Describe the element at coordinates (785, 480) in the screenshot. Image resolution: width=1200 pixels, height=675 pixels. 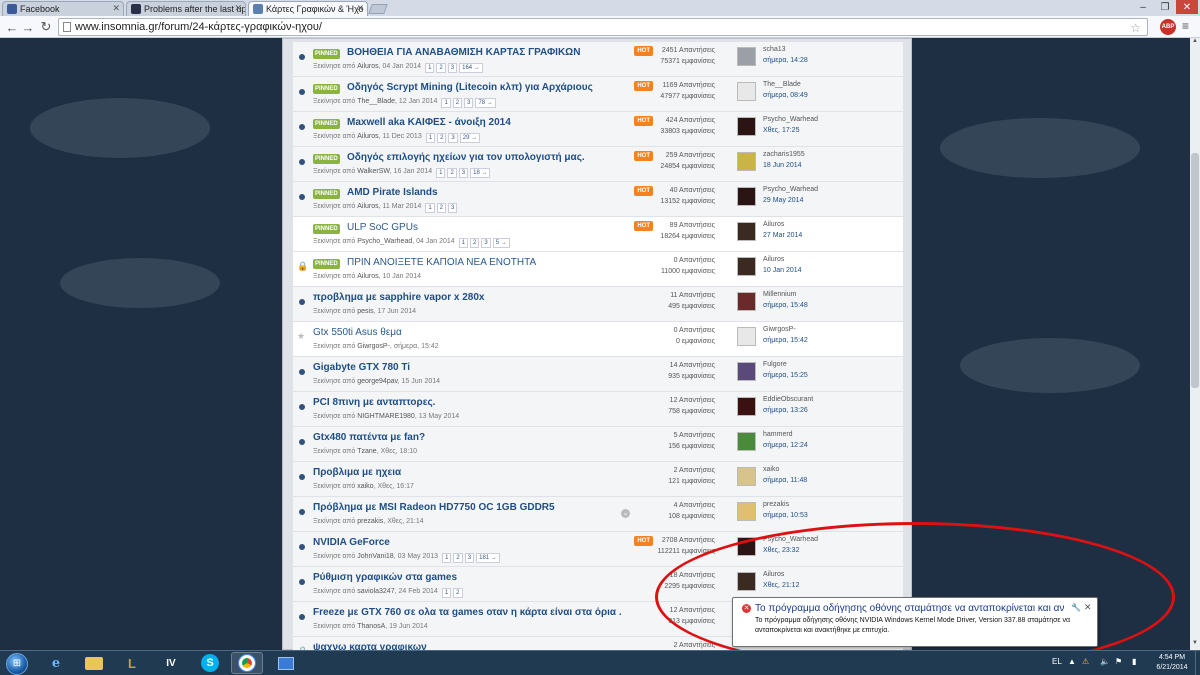
I see `last-post-date-link: σήμερα, 11:48` at that location.